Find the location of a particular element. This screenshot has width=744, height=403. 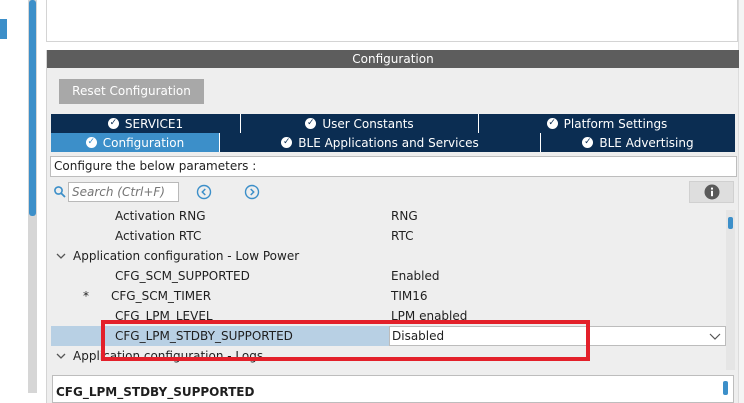

parameter-name: Activation RTC is located at coordinates (158, 236).